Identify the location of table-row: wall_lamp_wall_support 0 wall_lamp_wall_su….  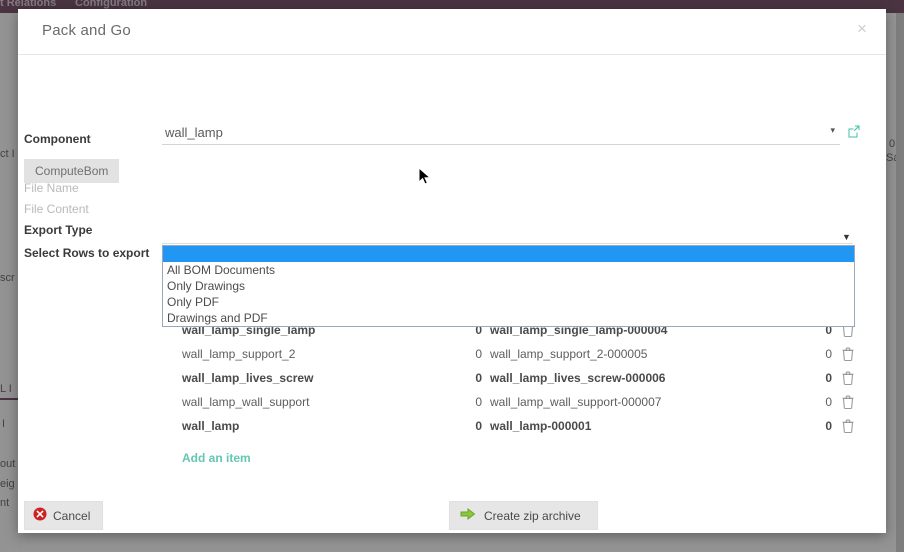
(512, 403).